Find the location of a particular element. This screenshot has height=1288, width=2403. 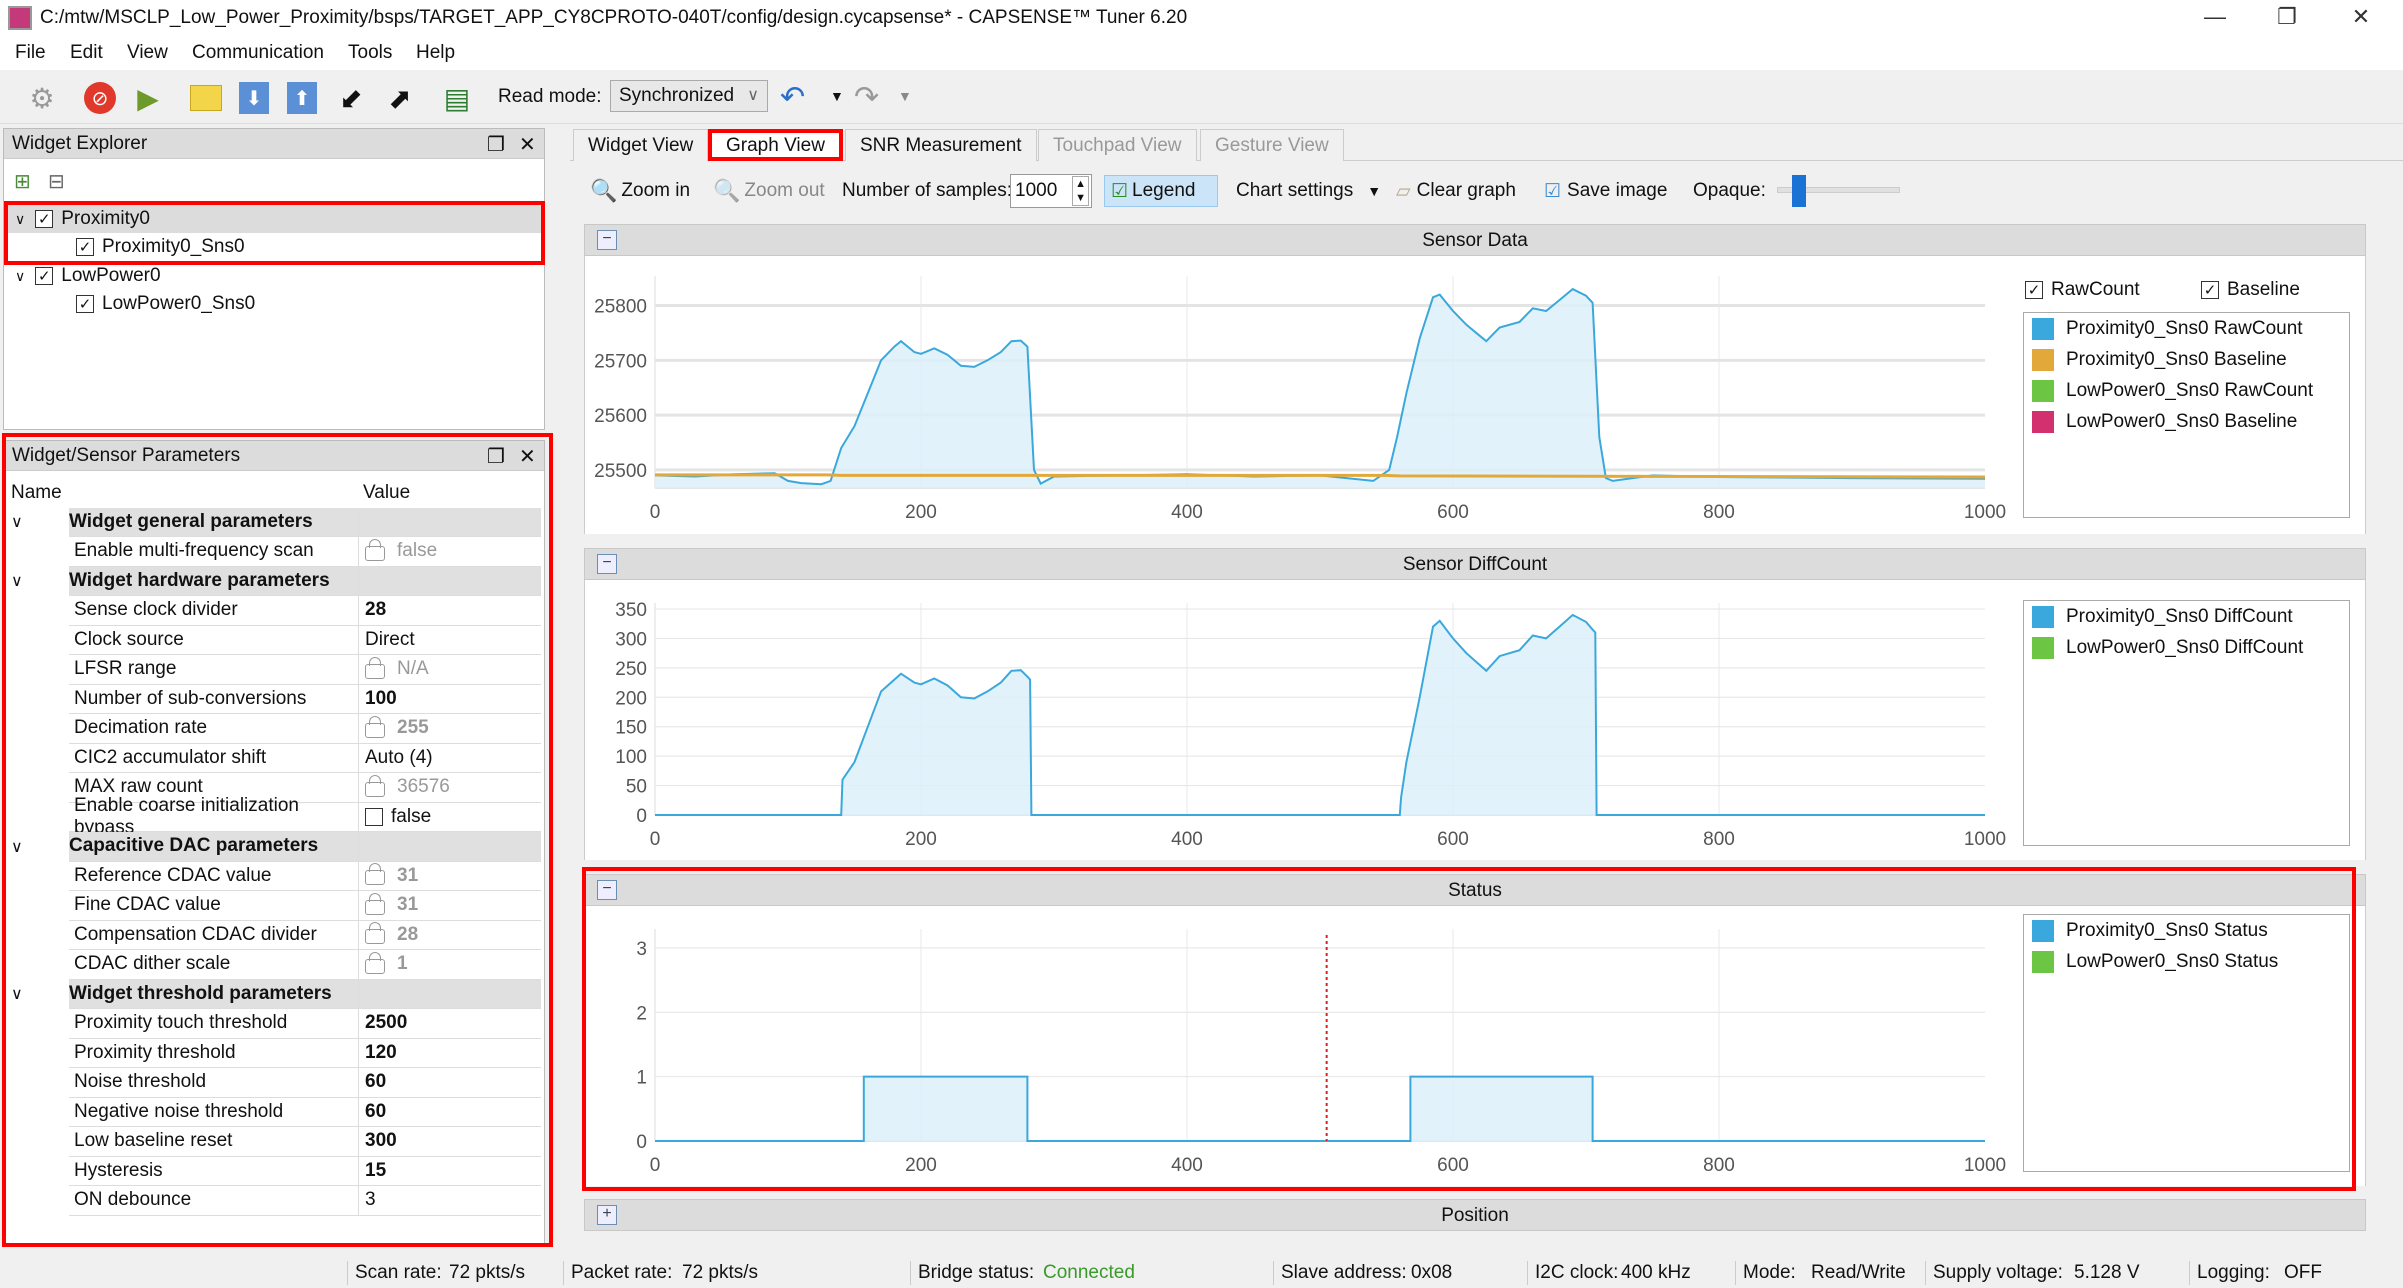

param-value: 300 is located at coordinates (449, 1142).